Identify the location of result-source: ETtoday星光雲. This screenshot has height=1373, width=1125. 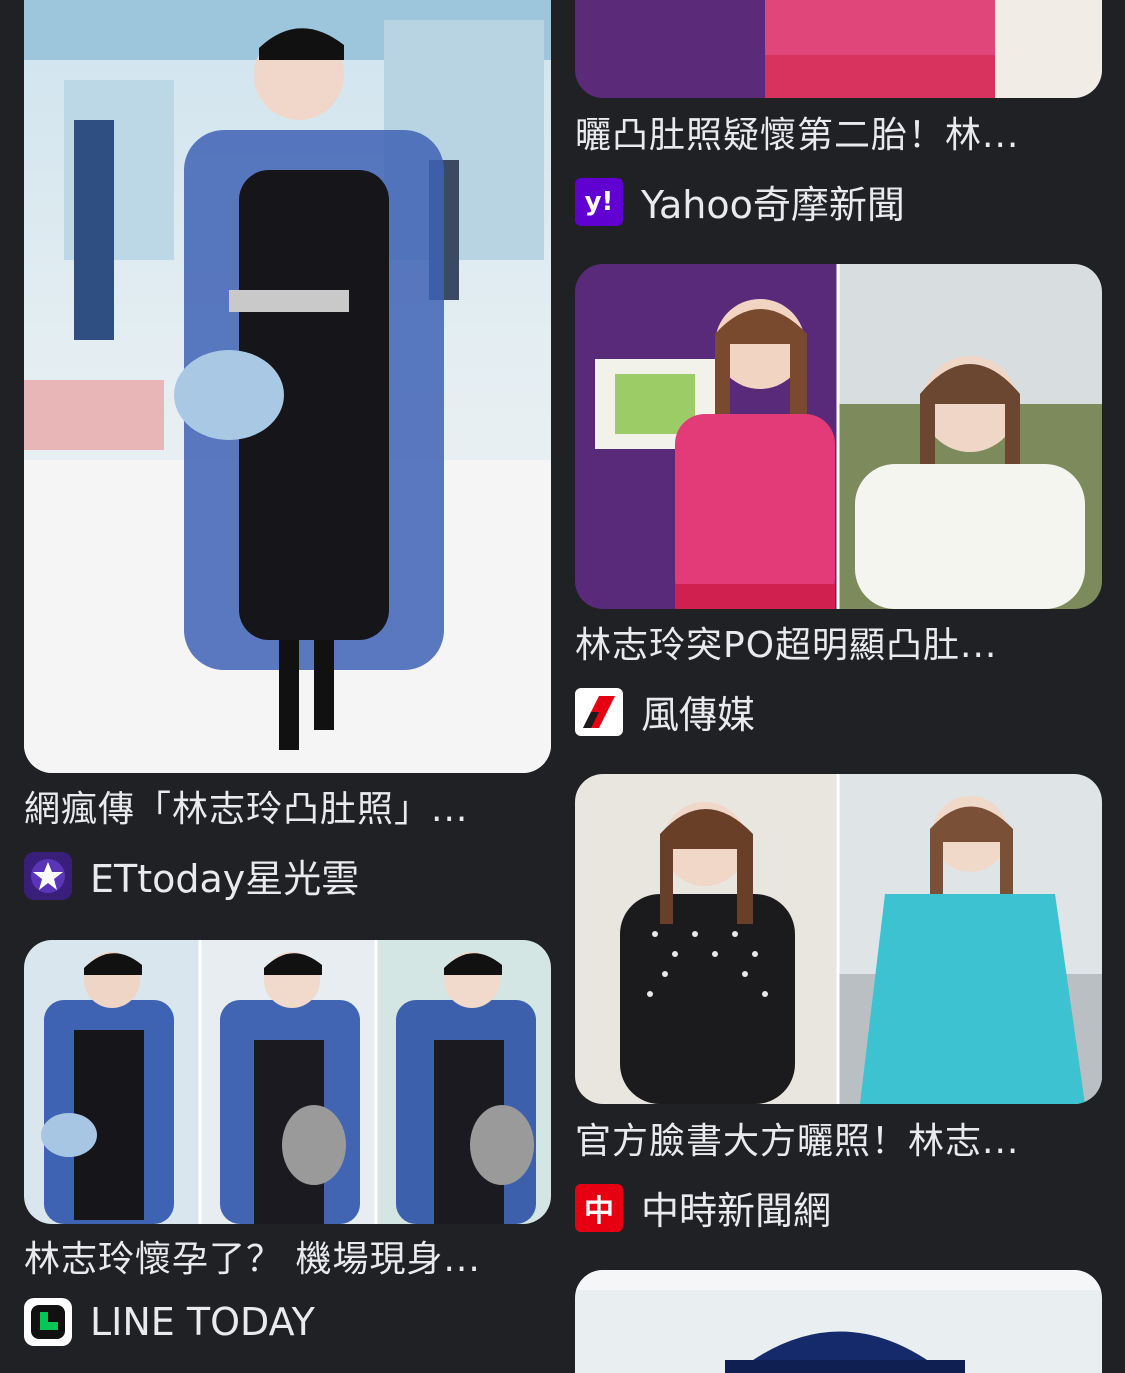
(191, 875).